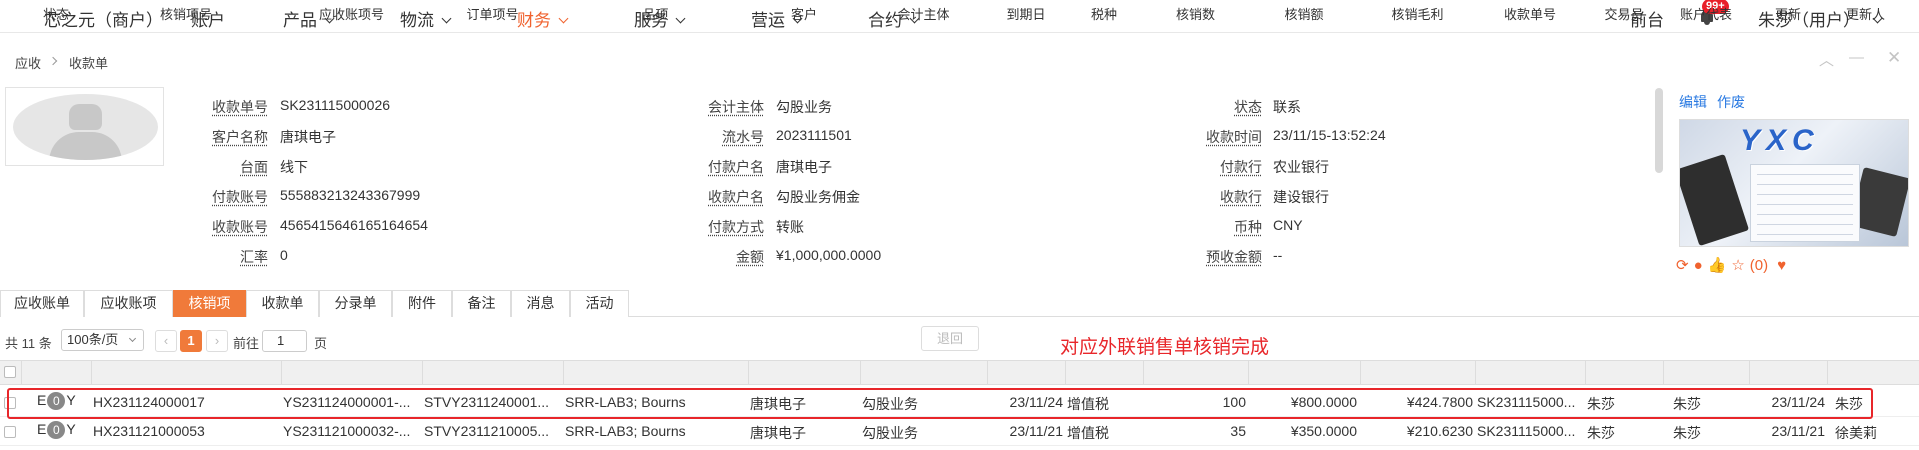  What do you see at coordinates (778, 433) in the screenshot?
I see `cell-customer: 唐琪电子` at bounding box center [778, 433].